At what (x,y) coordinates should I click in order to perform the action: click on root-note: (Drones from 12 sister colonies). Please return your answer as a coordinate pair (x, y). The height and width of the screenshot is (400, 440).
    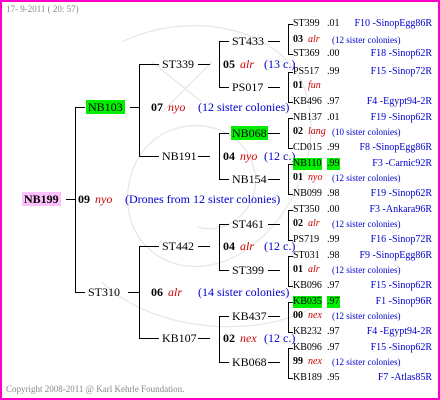
    Looking at the image, I should click on (203, 199).